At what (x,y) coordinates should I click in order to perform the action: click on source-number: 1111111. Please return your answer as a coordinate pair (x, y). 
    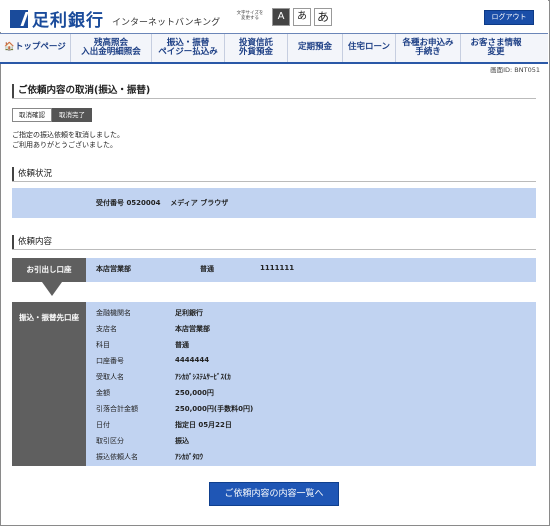
    Looking at the image, I should click on (277, 268).